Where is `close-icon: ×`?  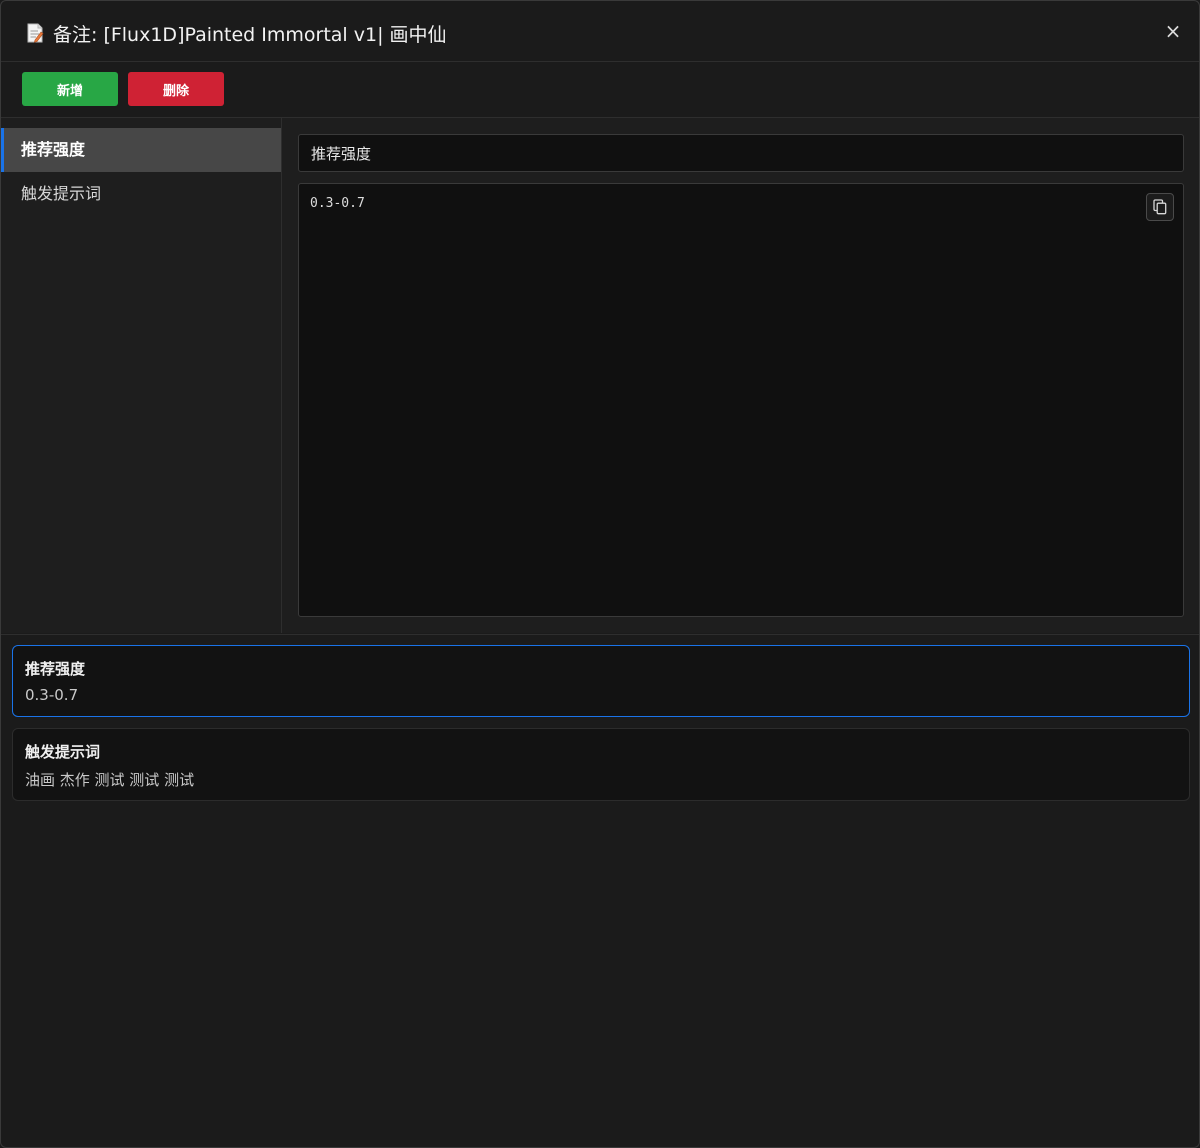
close-icon: × is located at coordinates (1173, 31).